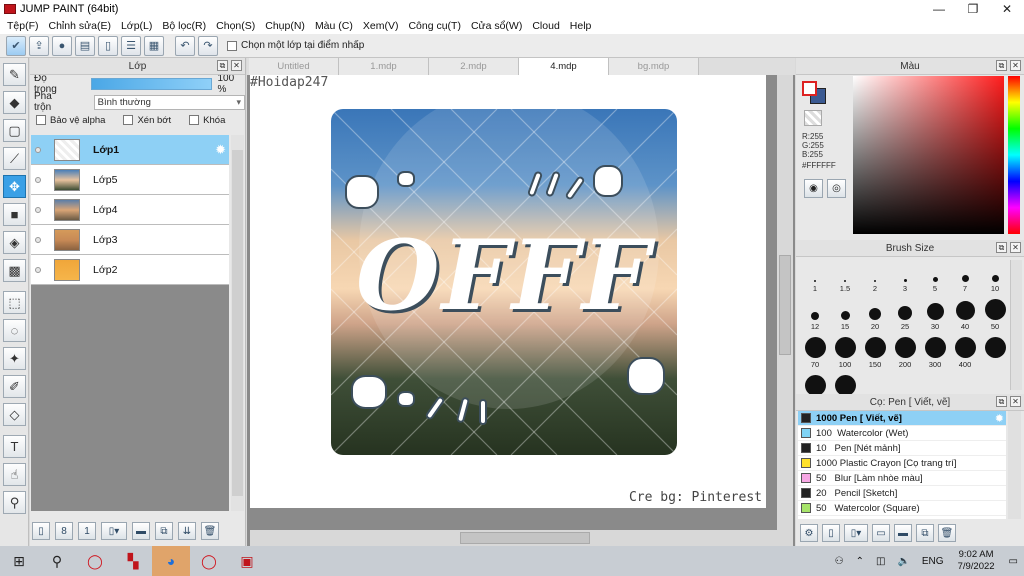 This screenshot has width=1024, height=576. Describe the element at coordinates (57, 561) in the screenshot. I see `search-icon: ⚲` at that location.